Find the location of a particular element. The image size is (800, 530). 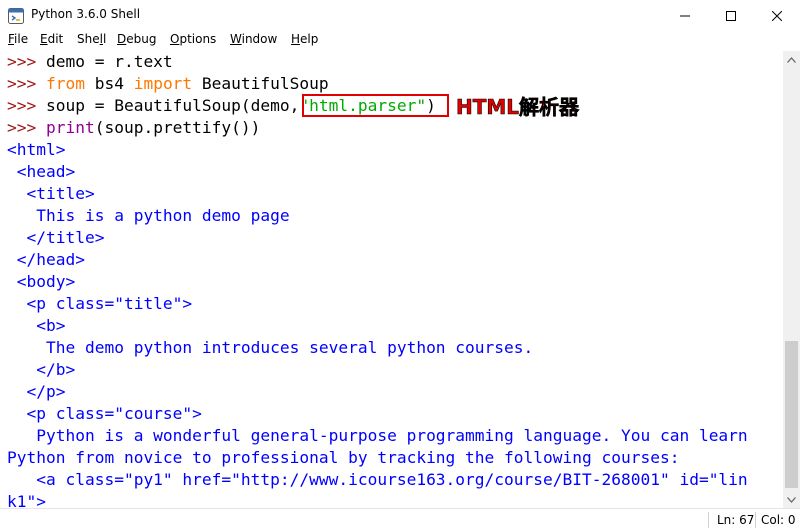

window-title: Python 3.6.0 Shell is located at coordinates (86, 14).